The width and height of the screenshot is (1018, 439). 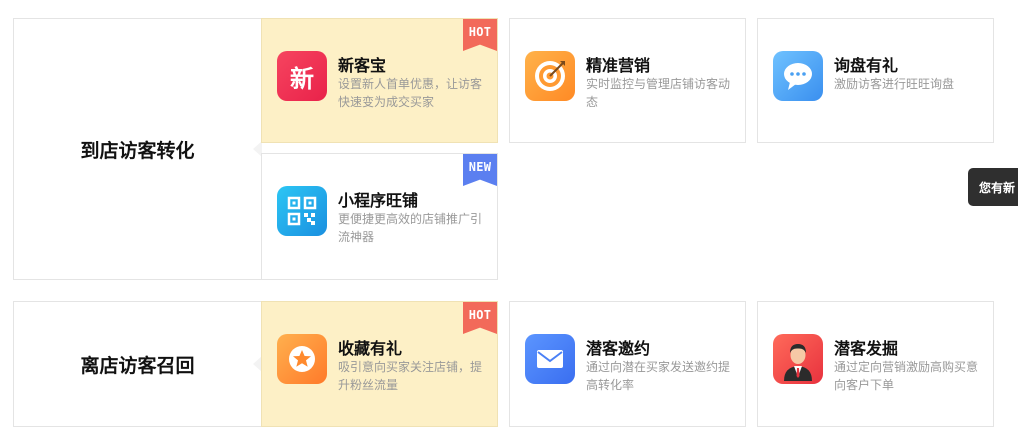 I want to click on qr-code-icon, so click(x=302, y=211).